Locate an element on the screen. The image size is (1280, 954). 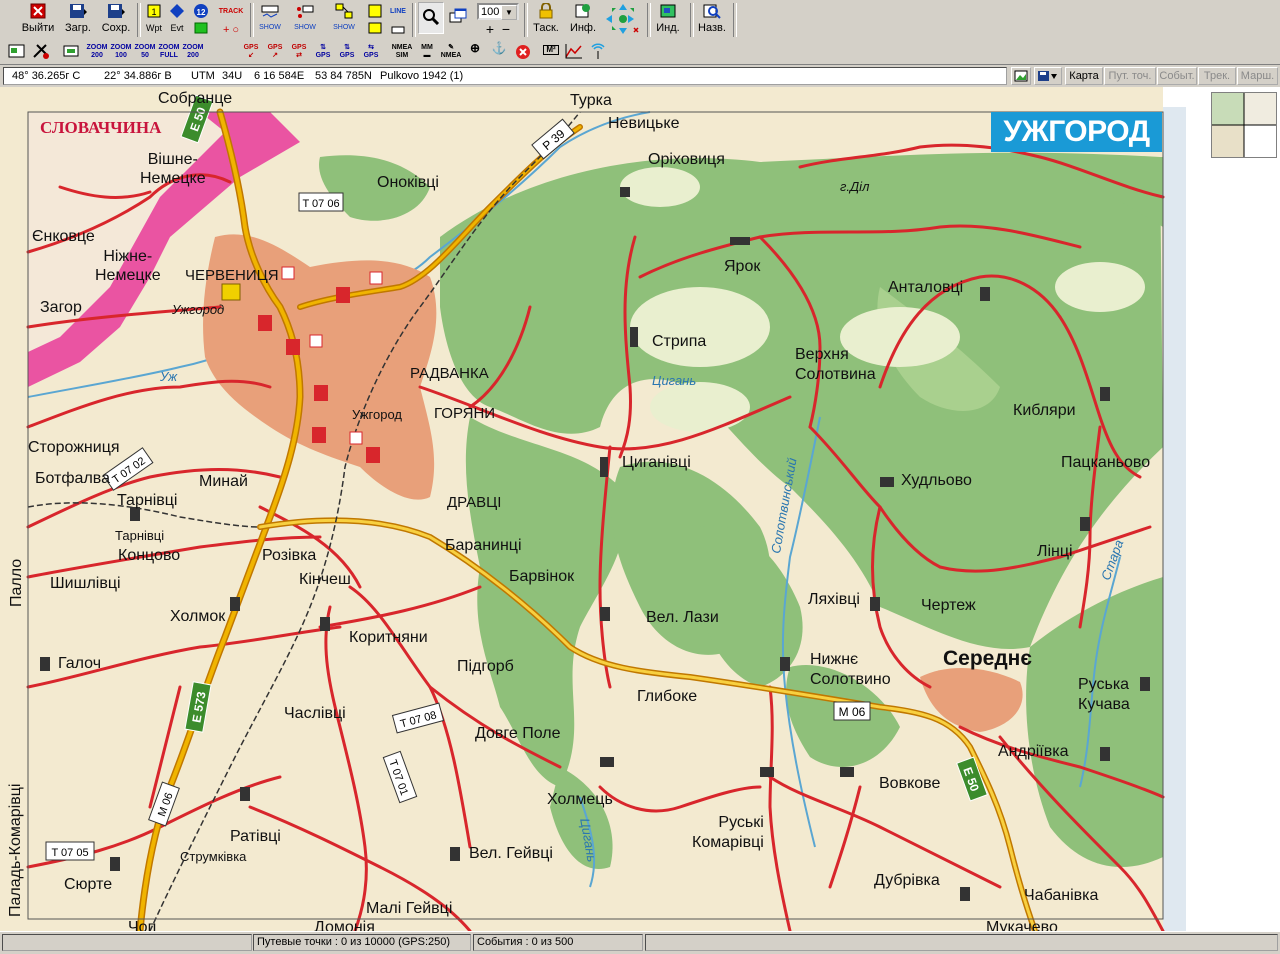
tools-button is located at coordinates (41, 51).